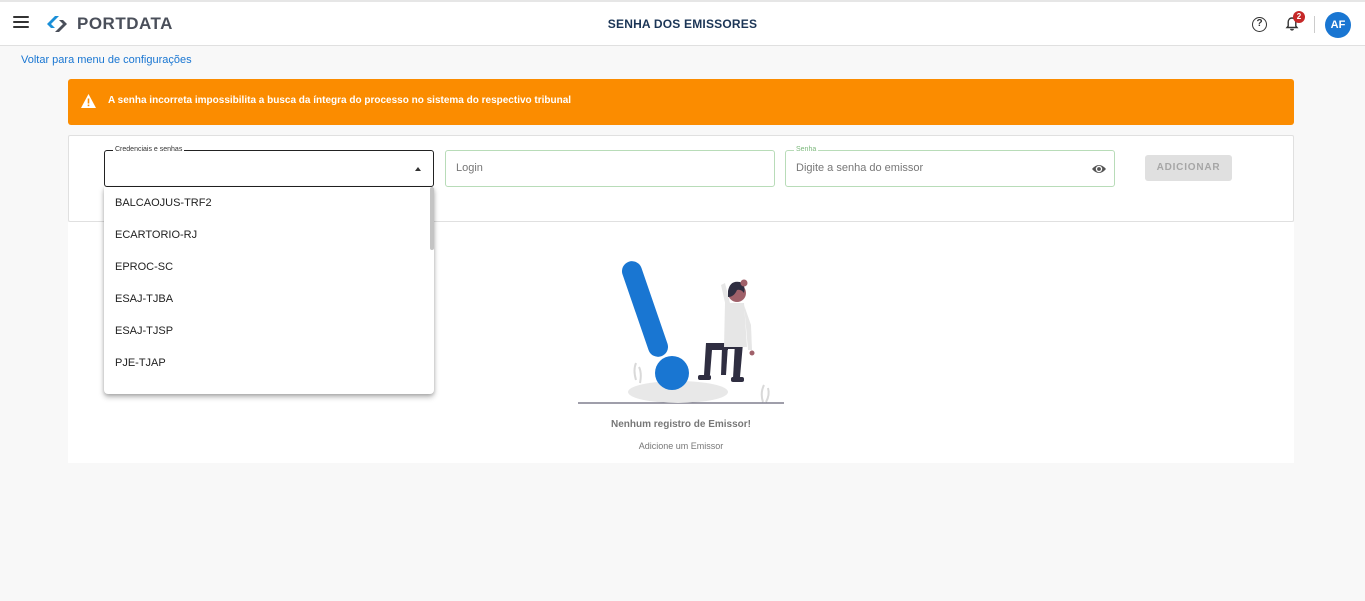  What do you see at coordinates (610, 168) in the screenshot?
I see `login-field: Login` at bounding box center [610, 168].